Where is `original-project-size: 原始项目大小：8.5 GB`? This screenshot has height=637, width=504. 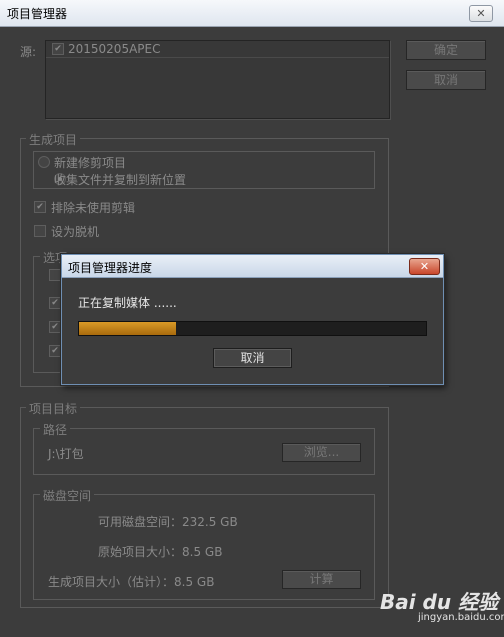
original-project-size: 原始项目大小：8.5 GB is located at coordinates (160, 552).